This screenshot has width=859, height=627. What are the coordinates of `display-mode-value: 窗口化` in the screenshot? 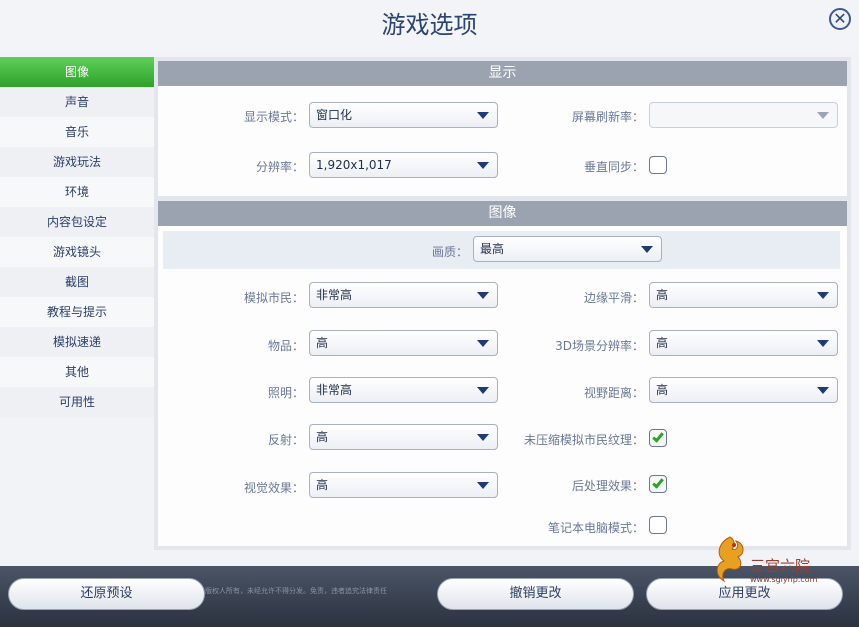 It's located at (334, 115).